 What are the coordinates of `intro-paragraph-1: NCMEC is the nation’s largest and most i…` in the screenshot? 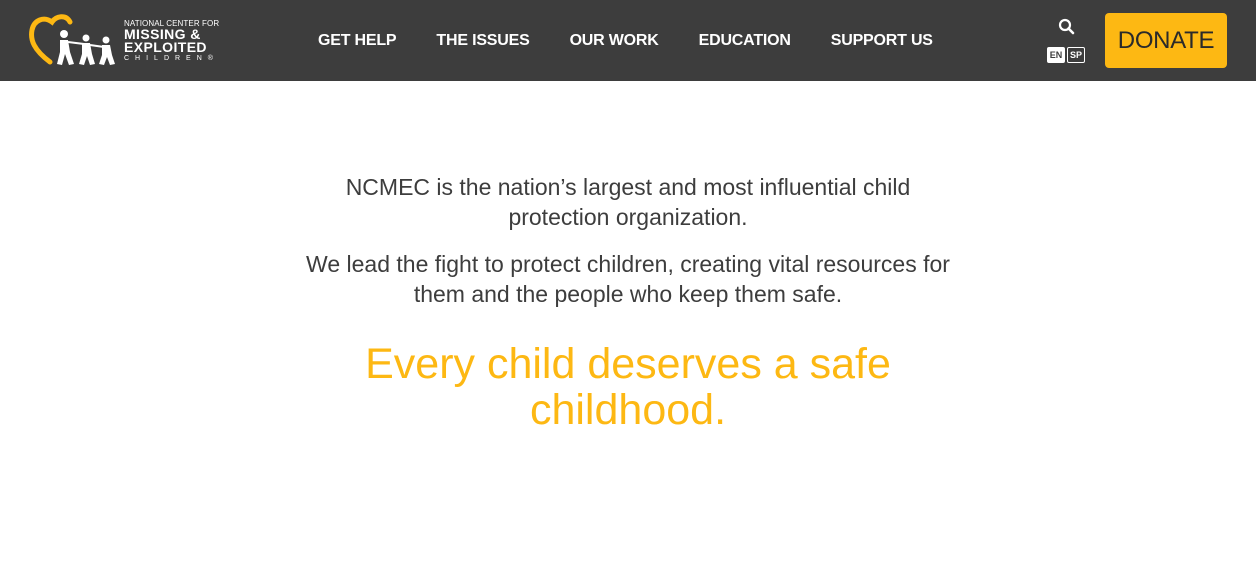 It's located at (628, 202).